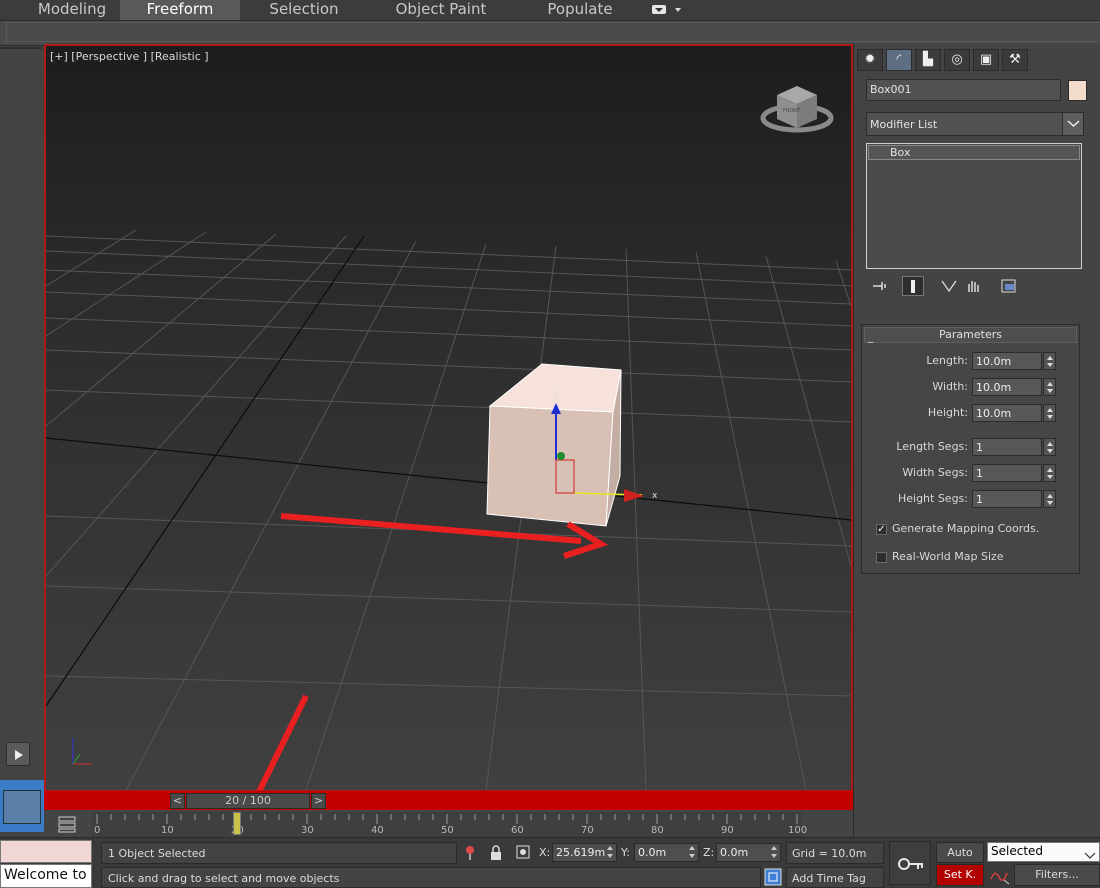 This screenshot has width=1100, height=888. Describe the element at coordinates (835, 877) in the screenshot. I see `add-time-tag-field: Add Time Tag` at that location.